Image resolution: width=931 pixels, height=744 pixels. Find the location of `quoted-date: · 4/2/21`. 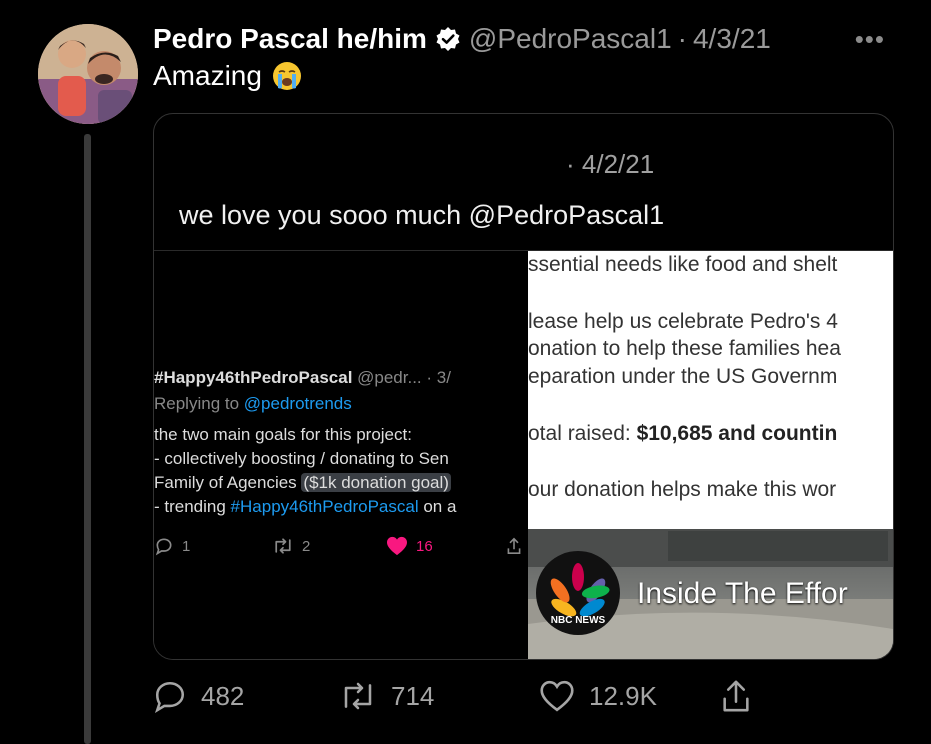

quoted-date: · 4/2/21 is located at coordinates (610, 164).